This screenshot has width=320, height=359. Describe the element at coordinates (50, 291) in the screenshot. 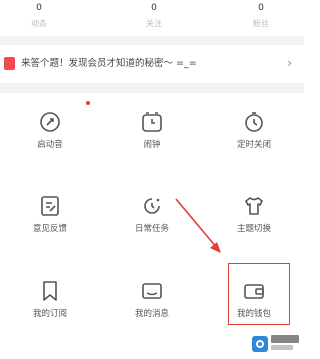

I see `bookmark-icon` at that location.